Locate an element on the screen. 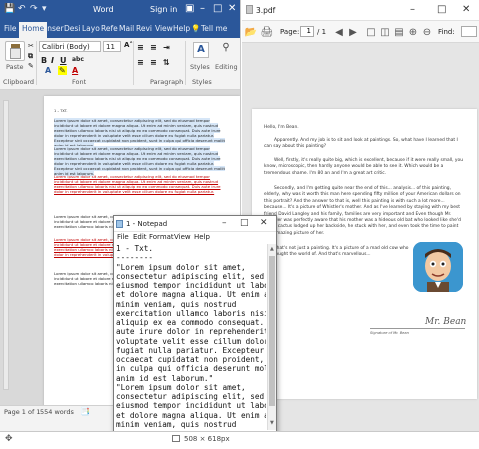 The width and height of the screenshot is (479, 449). text-effects-button: A is located at coordinates (48, 70).